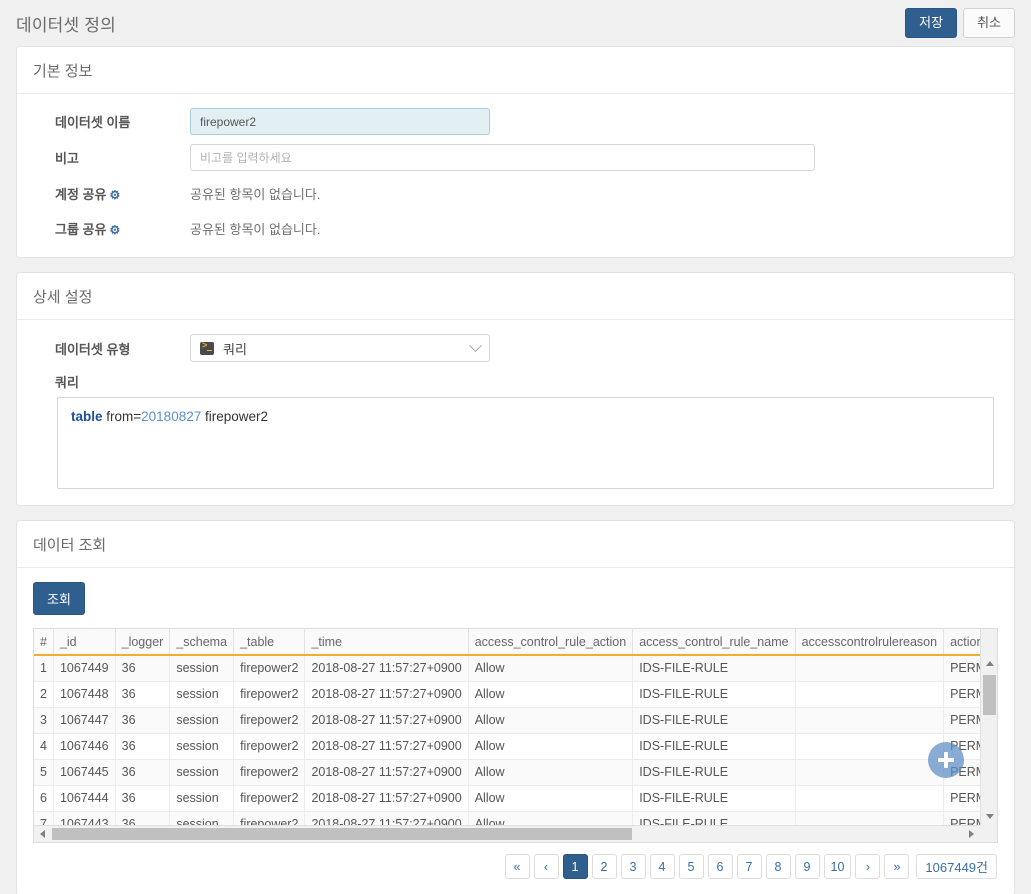 This screenshot has height=894, width=1031. I want to click on pagination-page-1: 1, so click(575, 866).